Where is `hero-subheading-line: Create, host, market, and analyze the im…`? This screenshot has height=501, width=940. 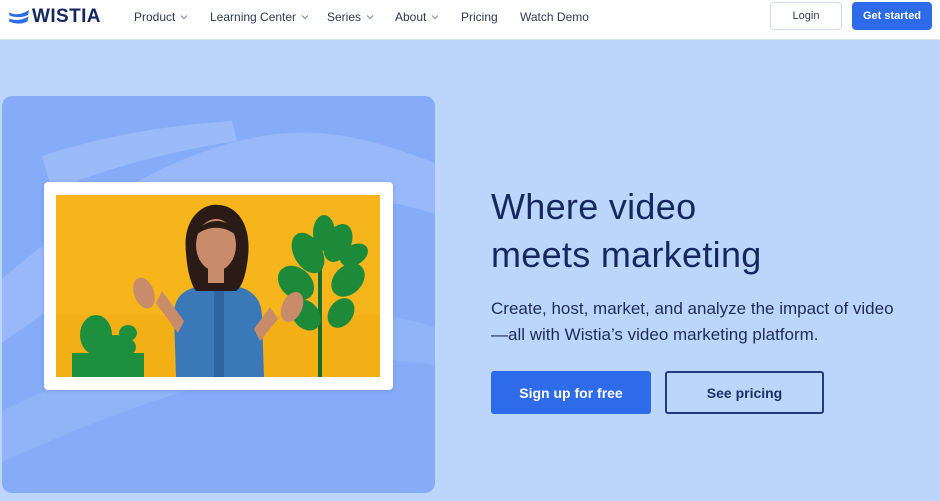 hero-subheading-line: Create, host, market, and analyze the im… is located at coordinates (692, 308).